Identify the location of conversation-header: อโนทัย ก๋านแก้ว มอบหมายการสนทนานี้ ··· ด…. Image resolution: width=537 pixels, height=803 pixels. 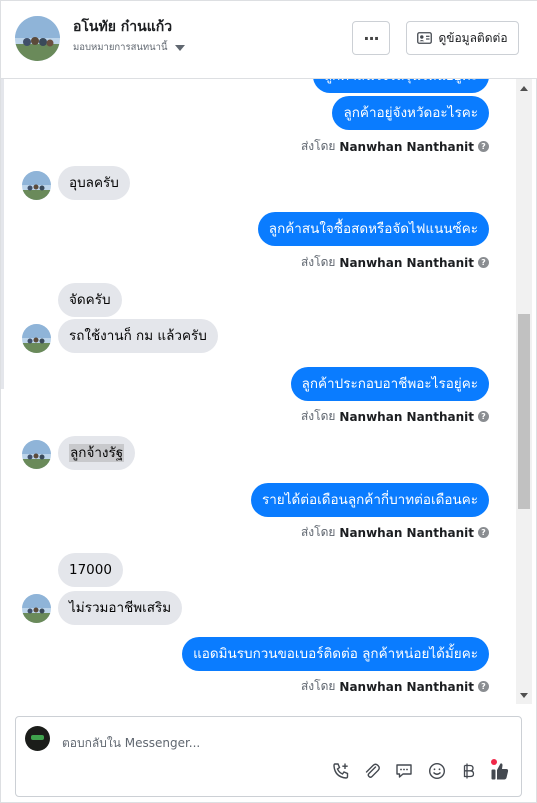
(269, 40).